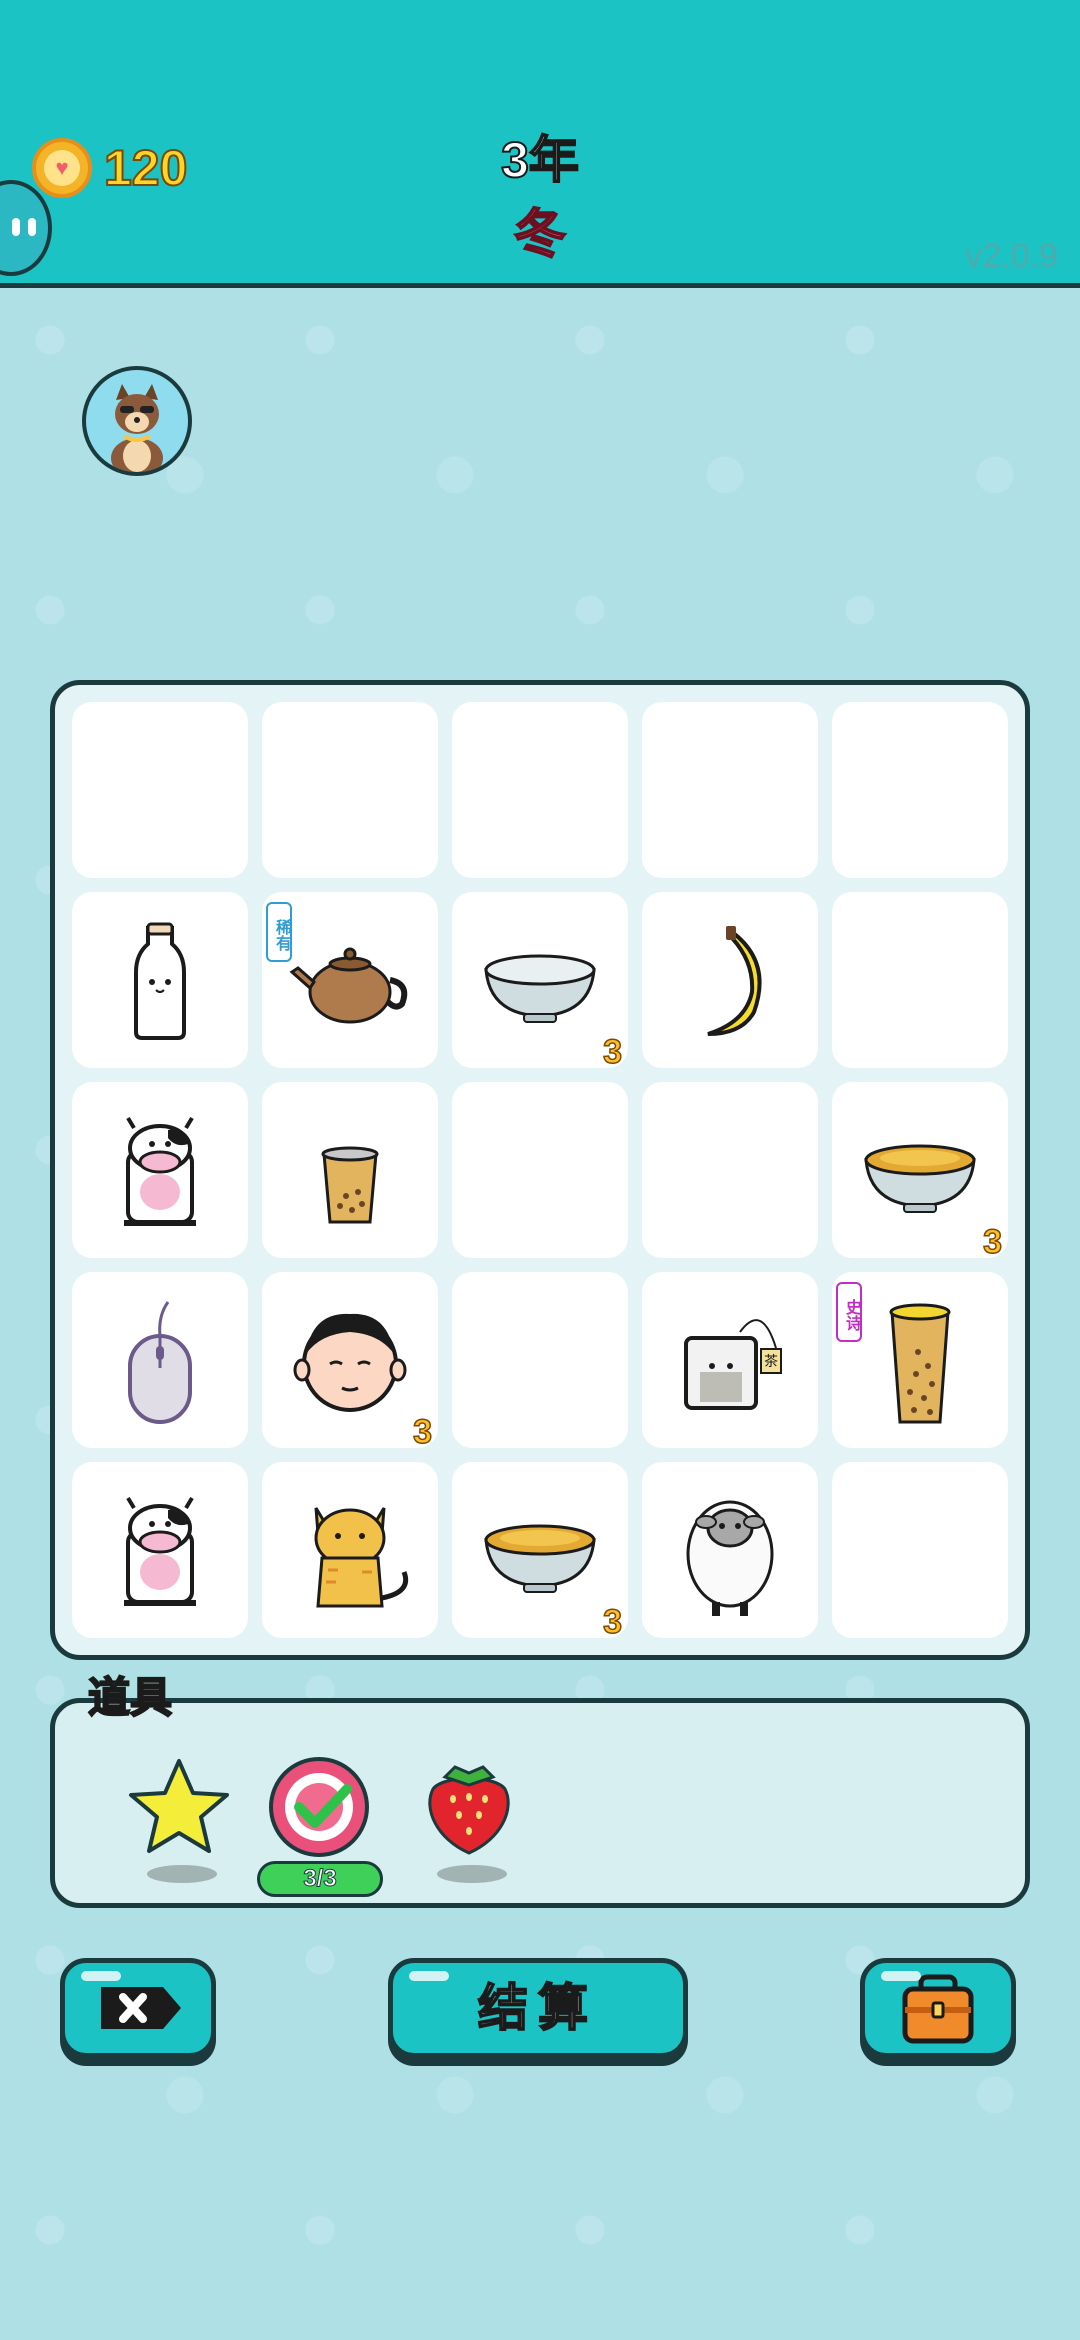  I want to click on close-icon, so click(141, 2008).